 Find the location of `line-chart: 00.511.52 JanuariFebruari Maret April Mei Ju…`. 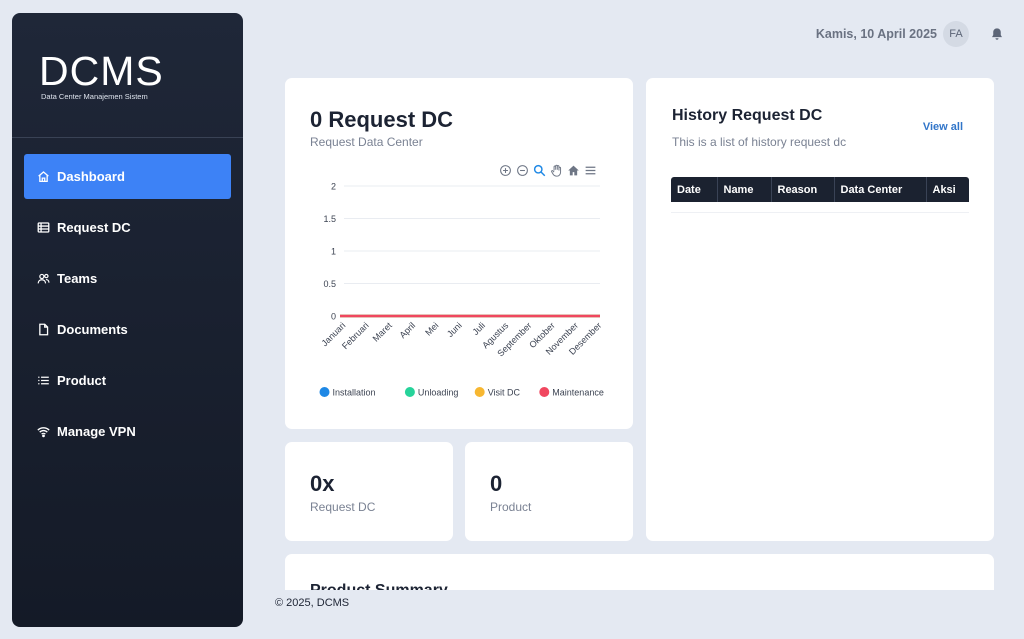

line-chart: 00.511.52 JanuariFebruari Maret April Mei Ju… is located at coordinates (461, 290).